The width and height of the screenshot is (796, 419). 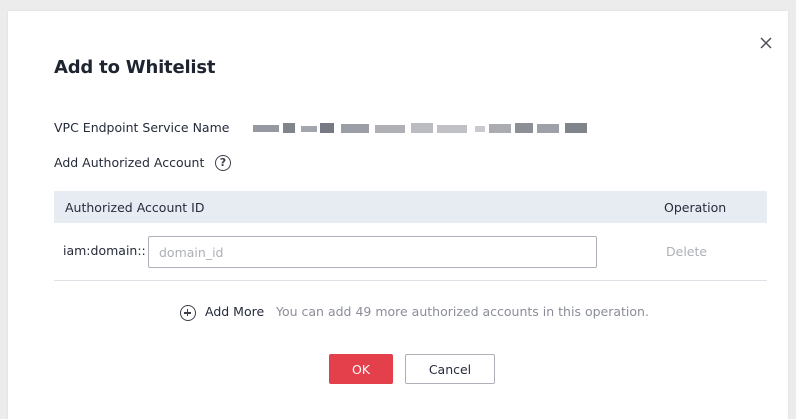 What do you see at coordinates (686, 251) in the screenshot?
I see `delete-link: Delete` at bounding box center [686, 251].